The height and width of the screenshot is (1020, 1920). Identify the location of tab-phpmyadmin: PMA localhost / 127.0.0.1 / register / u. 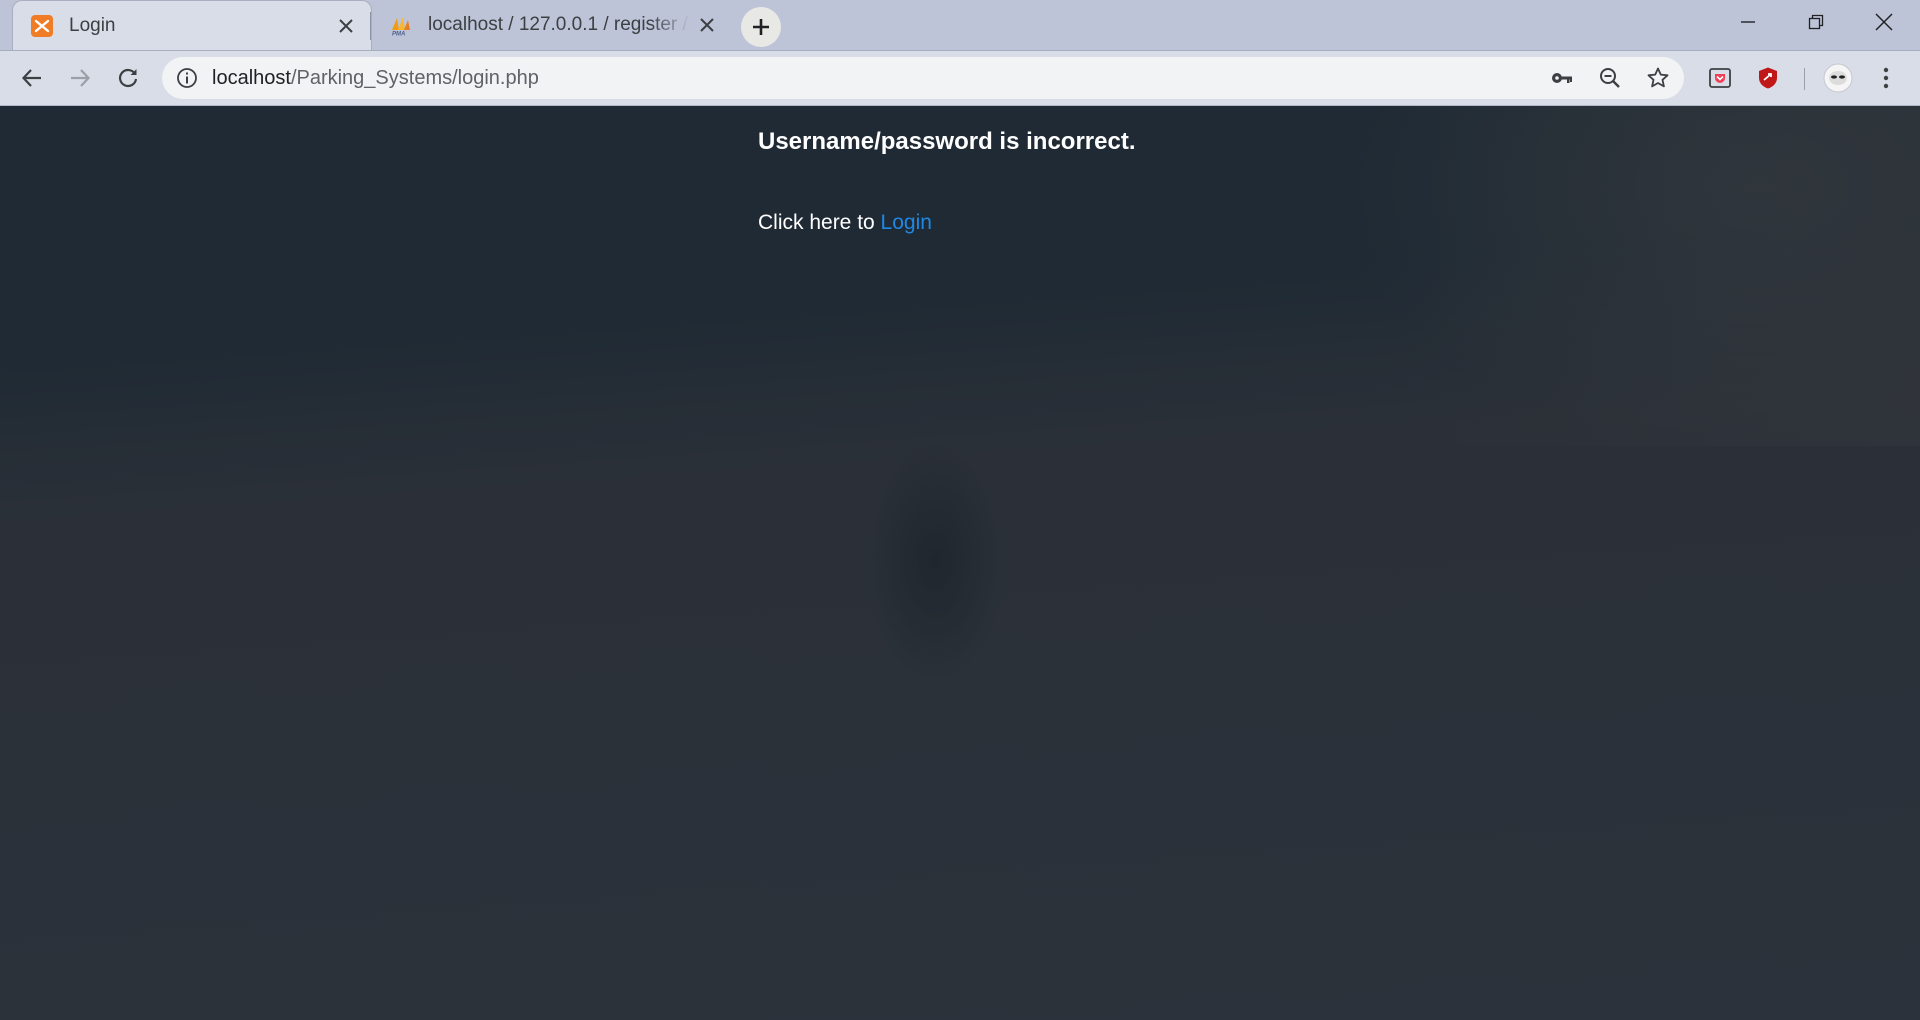
(552, 25).